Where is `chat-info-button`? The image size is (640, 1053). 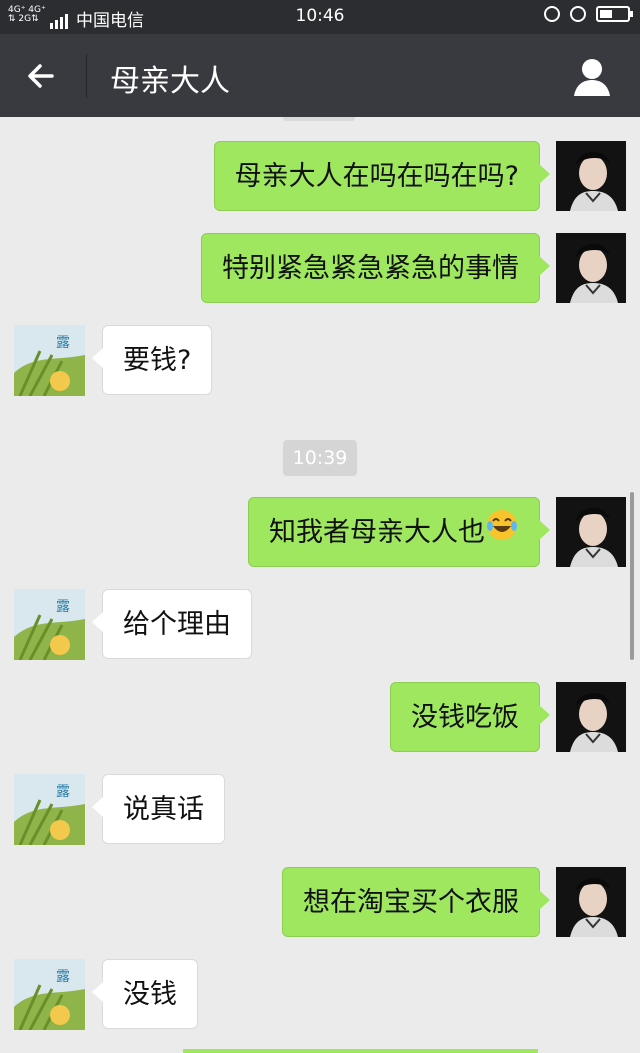
chat-info-button is located at coordinates (592, 76).